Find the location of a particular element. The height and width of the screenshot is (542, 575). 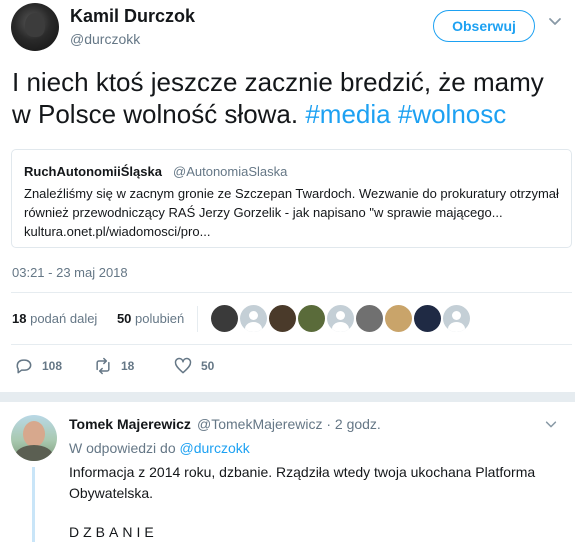

retweets-label: podań dalej is located at coordinates (64, 318).